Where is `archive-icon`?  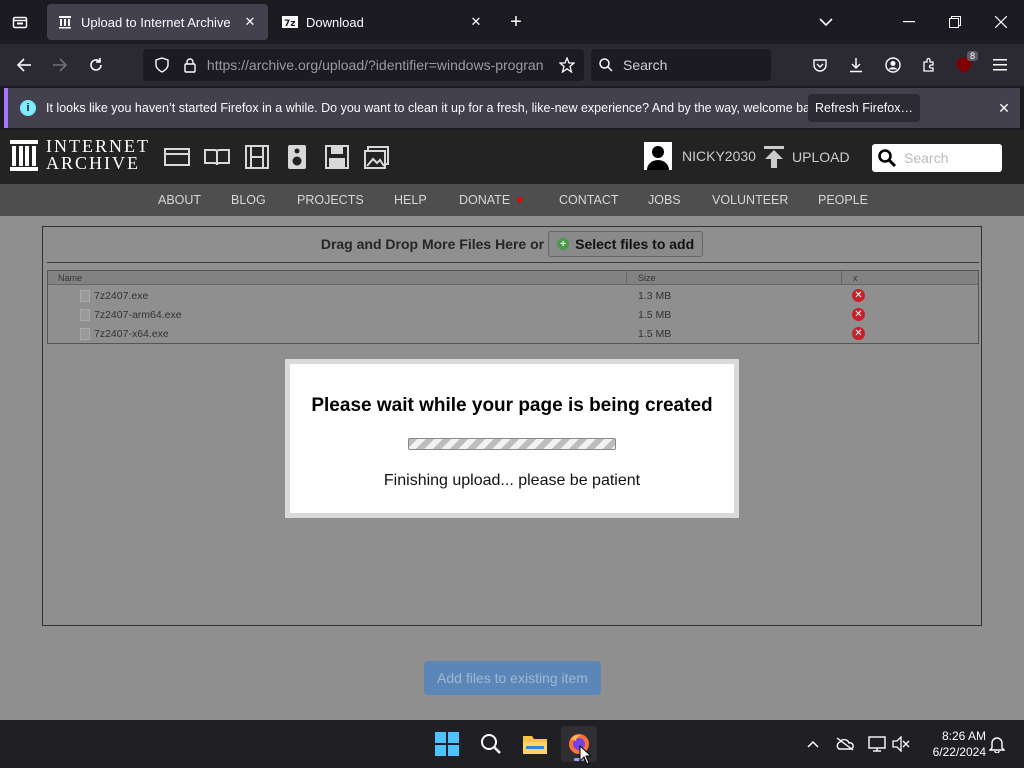
archive-icon is located at coordinates (65, 22).